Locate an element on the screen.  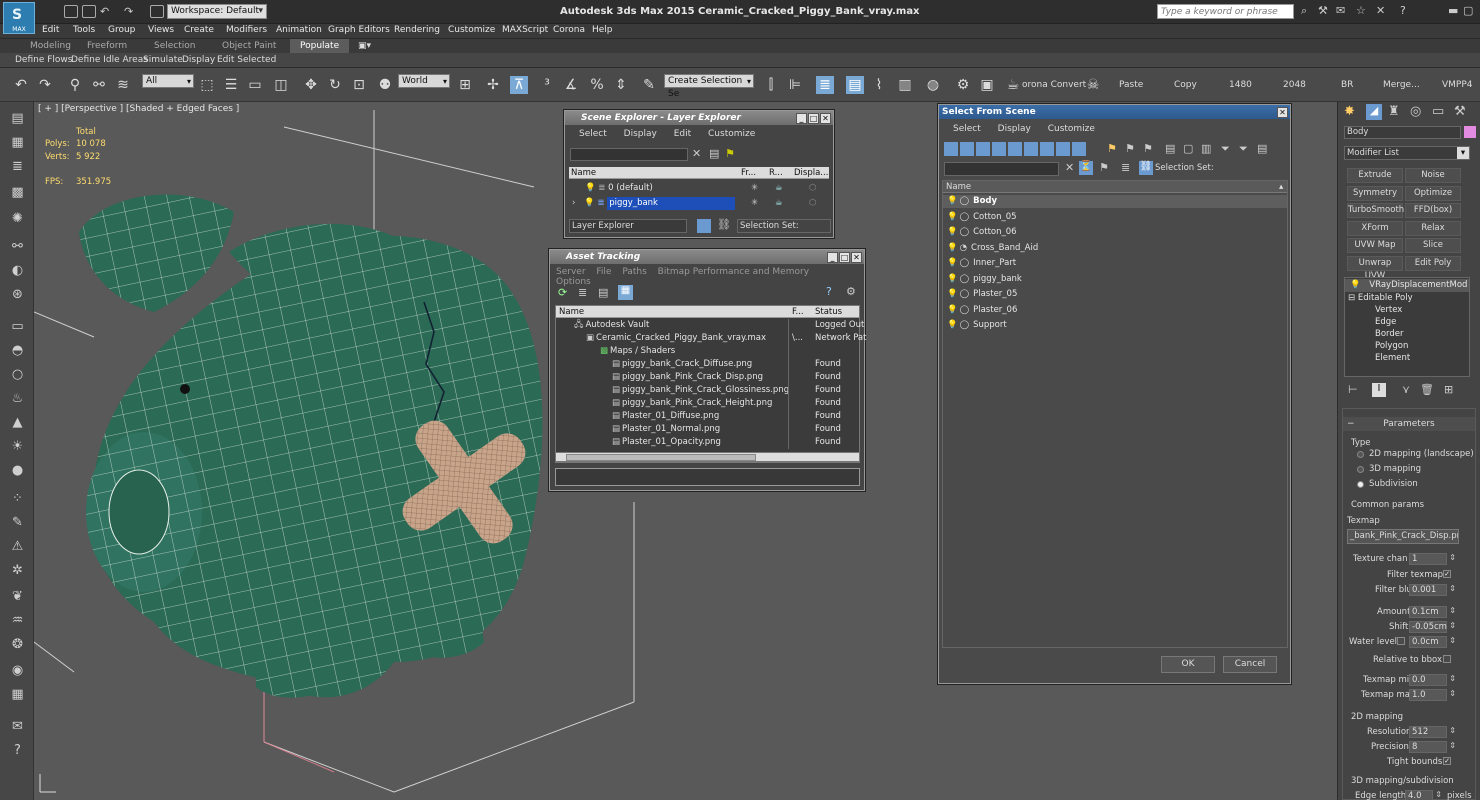
search-binoculars-icon: ⌕ is located at coordinates (1304, 11).